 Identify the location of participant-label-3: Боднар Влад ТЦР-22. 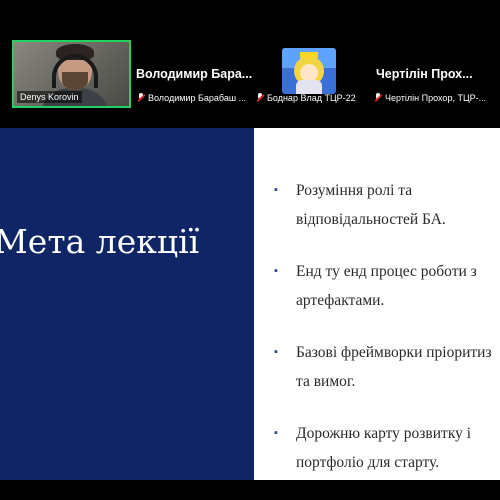
(306, 98).